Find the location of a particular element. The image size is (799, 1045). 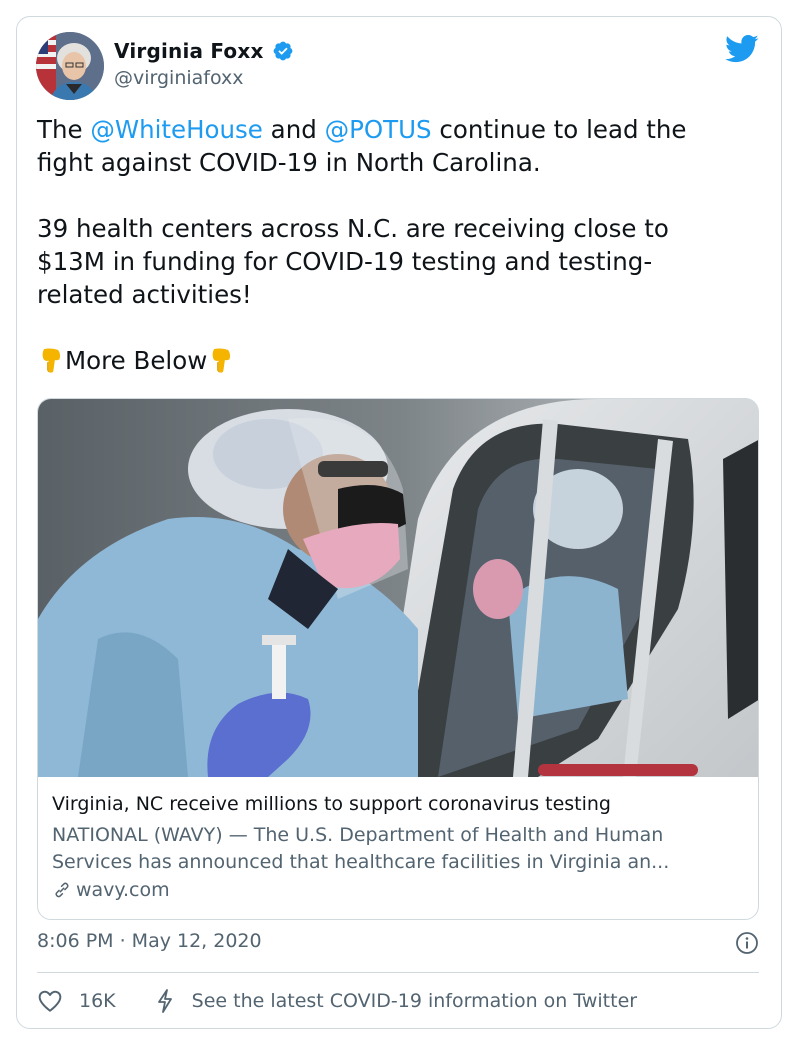

like-count: 16K is located at coordinates (97, 1001).